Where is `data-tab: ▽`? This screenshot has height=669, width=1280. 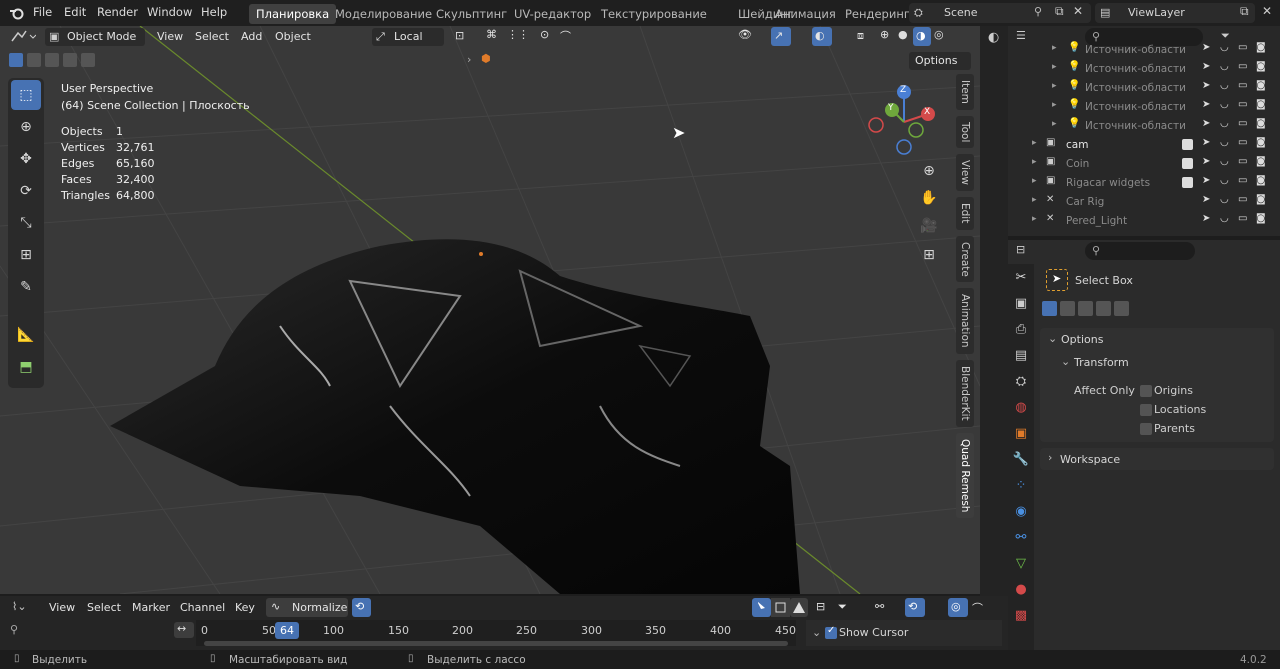
data-tab: ▽ is located at coordinates (1021, 563).